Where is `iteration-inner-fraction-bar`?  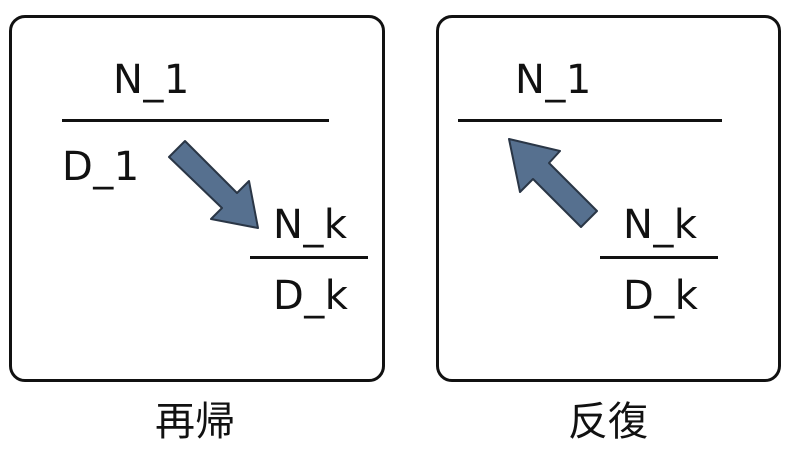 iteration-inner-fraction-bar is located at coordinates (659, 257).